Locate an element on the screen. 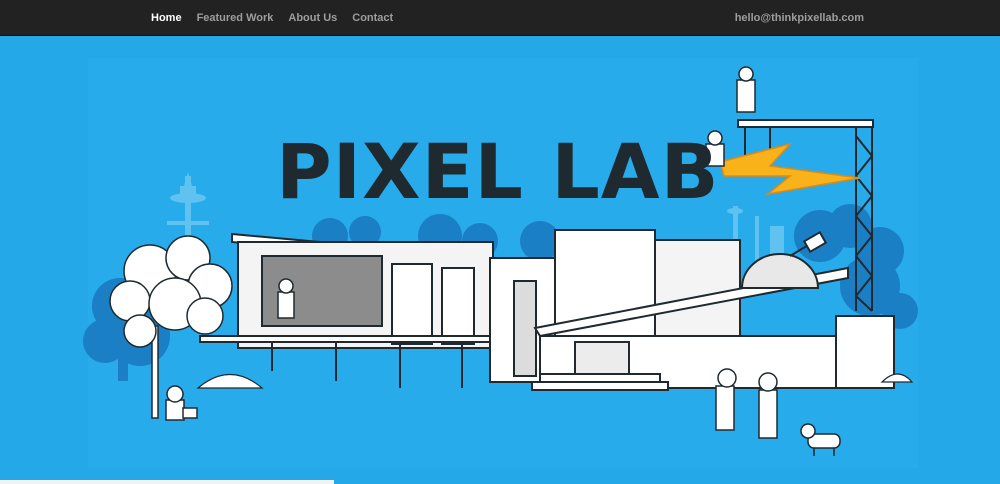 The height and width of the screenshot is (484, 1000). nav-link-contact: Contact is located at coordinates (372, 18).